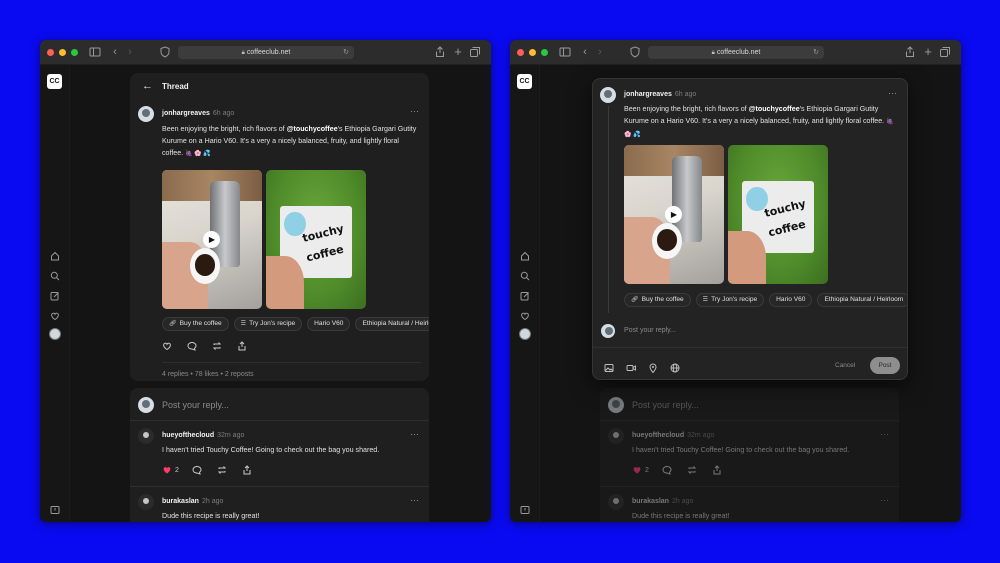  Describe the element at coordinates (147, 86) in the screenshot. I see `back-button: ←` at that location.